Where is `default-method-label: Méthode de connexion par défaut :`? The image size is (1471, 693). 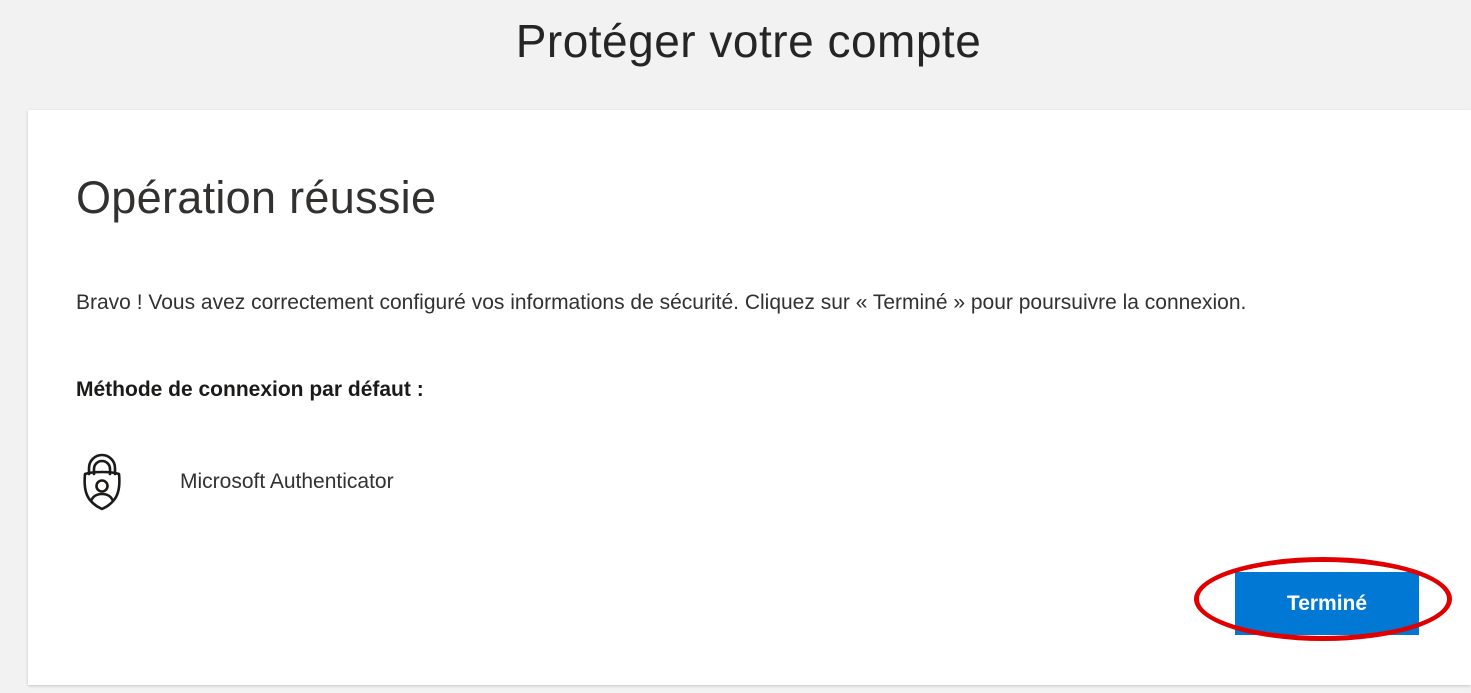 default-method-label: Méthode de connexion par défaut : is located at coordinates (250, 389).